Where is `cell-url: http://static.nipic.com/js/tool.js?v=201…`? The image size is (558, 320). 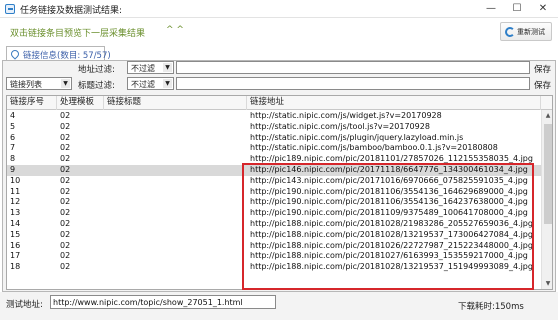
cell-url: http://static.nipic.com/js/tool.js?v=201… is located at coordinates (340, 126).